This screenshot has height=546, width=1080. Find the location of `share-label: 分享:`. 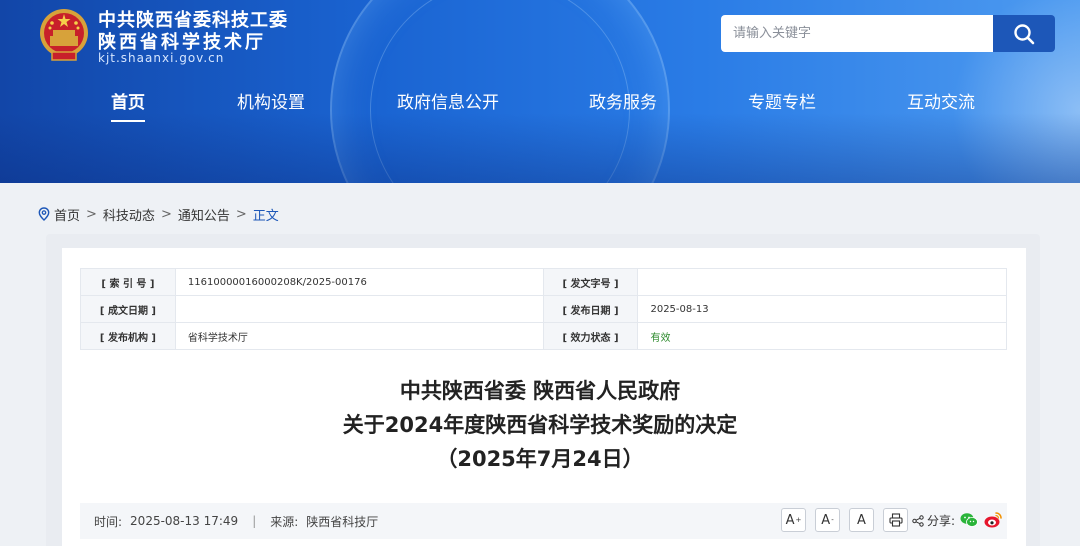

share-label: 分享: is located at coordinates (941, 521).